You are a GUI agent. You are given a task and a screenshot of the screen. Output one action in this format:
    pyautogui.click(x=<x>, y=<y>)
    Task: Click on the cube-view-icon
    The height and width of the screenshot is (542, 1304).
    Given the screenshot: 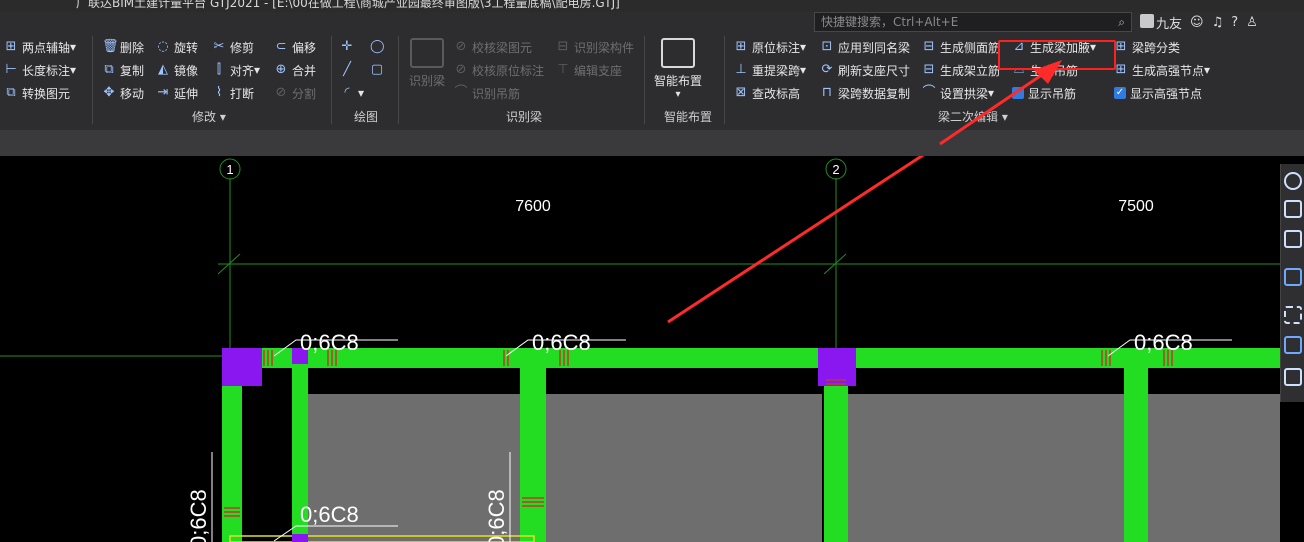 What is the action you would take?
    pyautogui.click(x=1293, y=239)
    